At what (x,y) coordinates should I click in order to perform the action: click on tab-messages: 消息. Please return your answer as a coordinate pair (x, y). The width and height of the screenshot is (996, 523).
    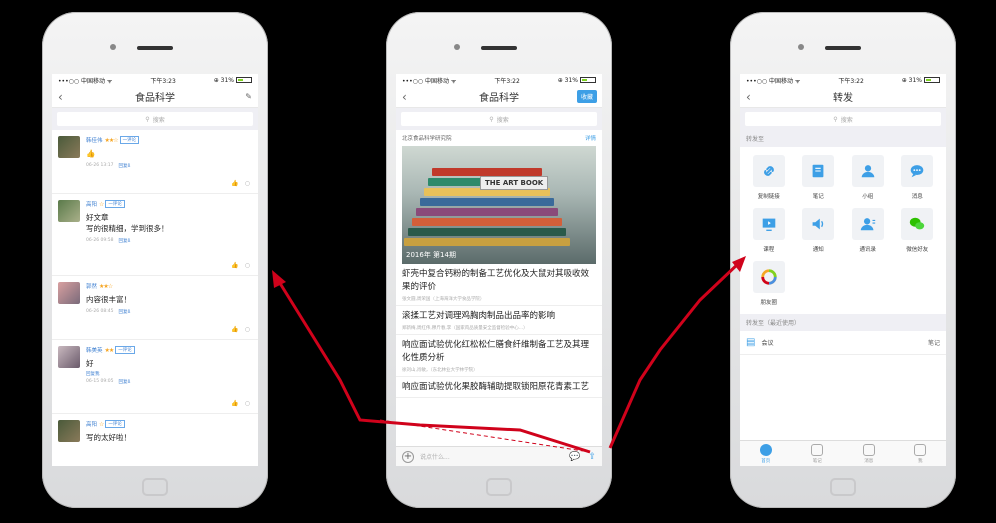
    Looking at the image, I should click on (869, 453).